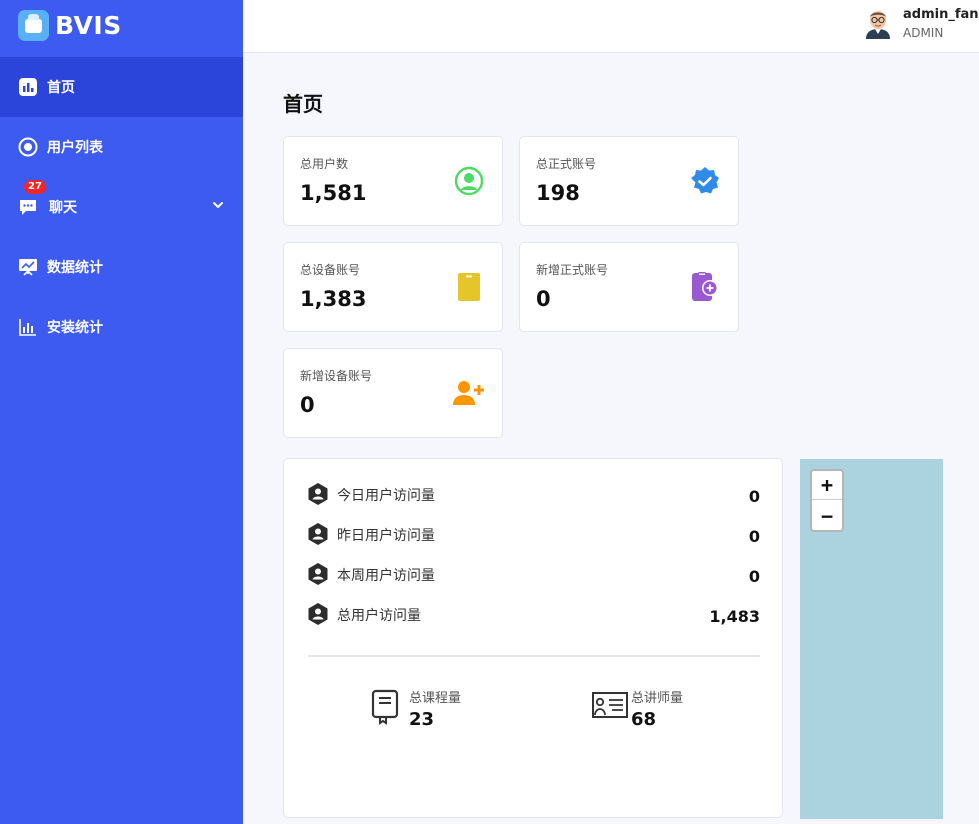  I want to click on stat-label: 总用户数, so click(324, 164).